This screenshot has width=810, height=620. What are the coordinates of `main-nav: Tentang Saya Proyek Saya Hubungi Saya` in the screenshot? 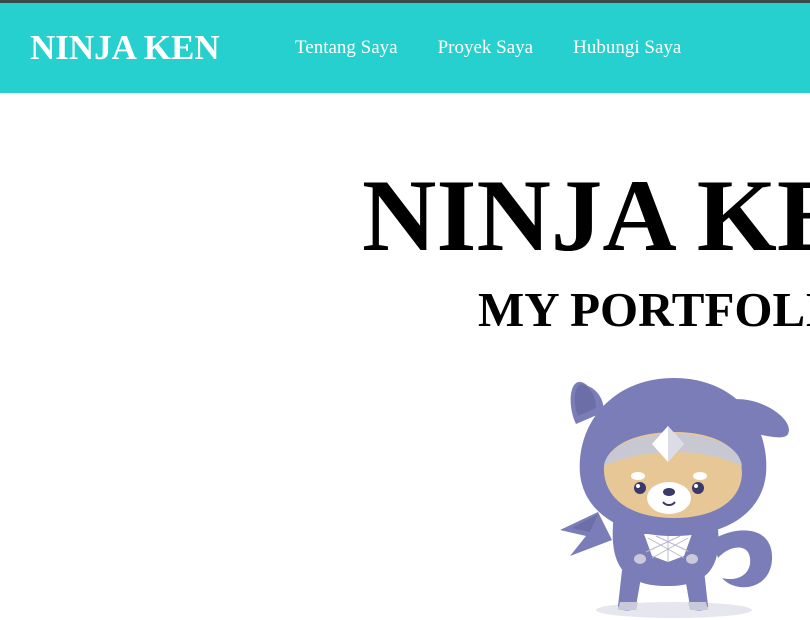 It's located at (488, 48).